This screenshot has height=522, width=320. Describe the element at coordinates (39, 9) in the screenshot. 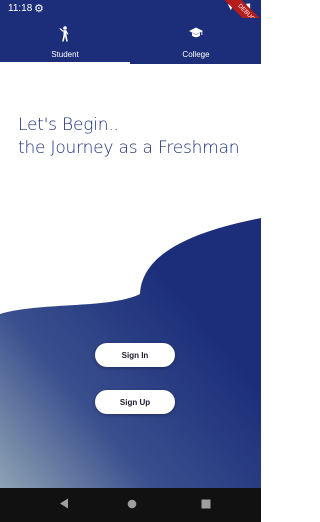

I see `gear-icon: ⚙` at that location.